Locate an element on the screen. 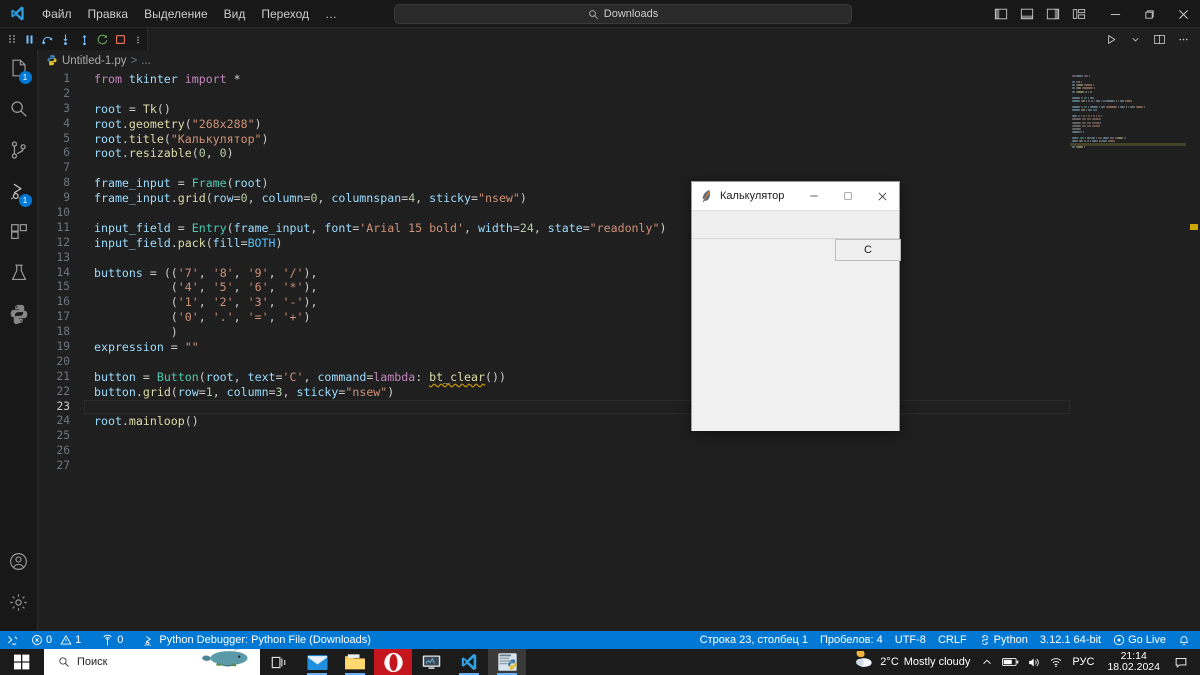  code-line: 17 ('0', '.', '=', '+') is located at coordinates (619, 317).